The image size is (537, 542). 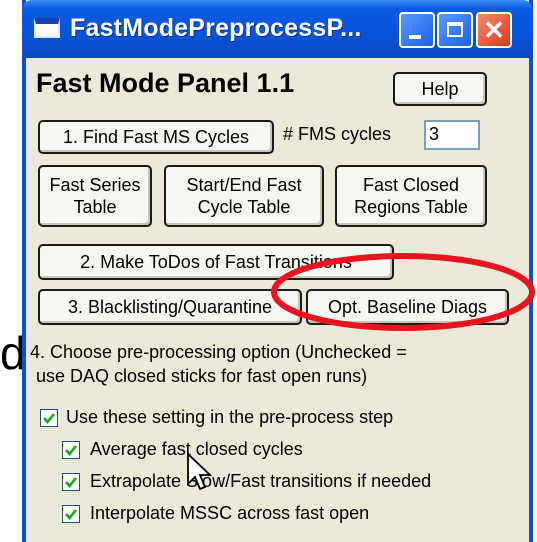 What do you see at coordinates (170, 307) in the screenshot?
I see `blacklisting-quarantine-button: 3. Blacklisting/Quarantine` at bounding box center [170, 307].